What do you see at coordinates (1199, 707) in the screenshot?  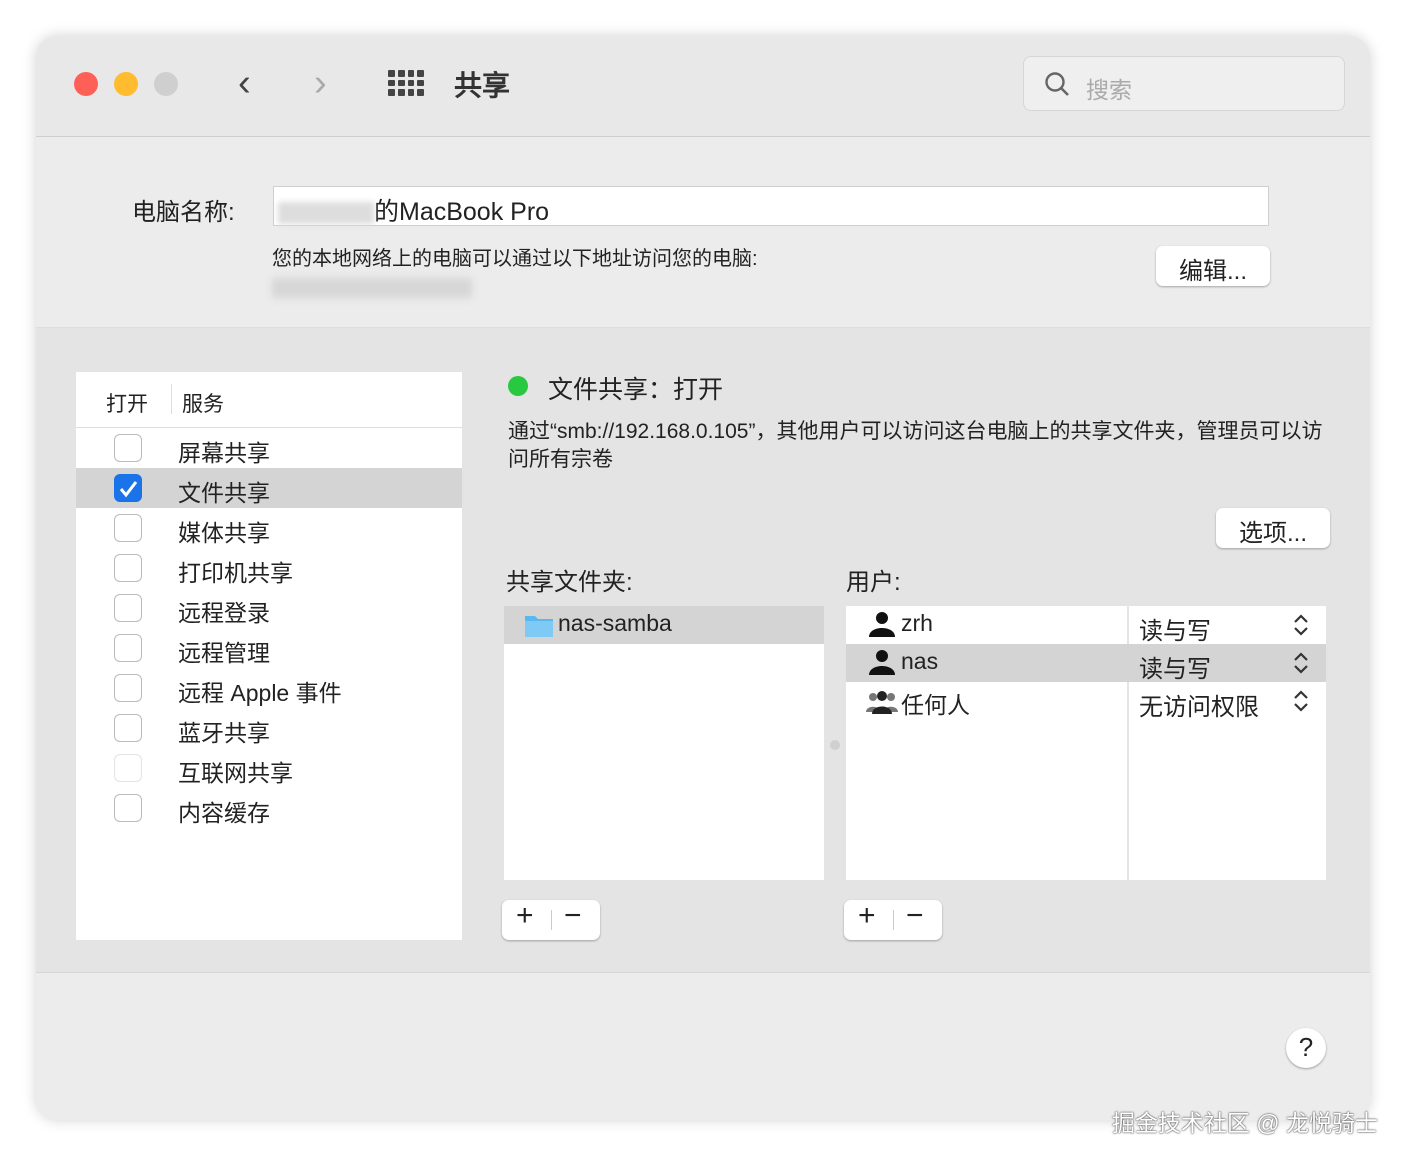 I see `permission-value: 无访问权限` at bounding box center [1199, 707].